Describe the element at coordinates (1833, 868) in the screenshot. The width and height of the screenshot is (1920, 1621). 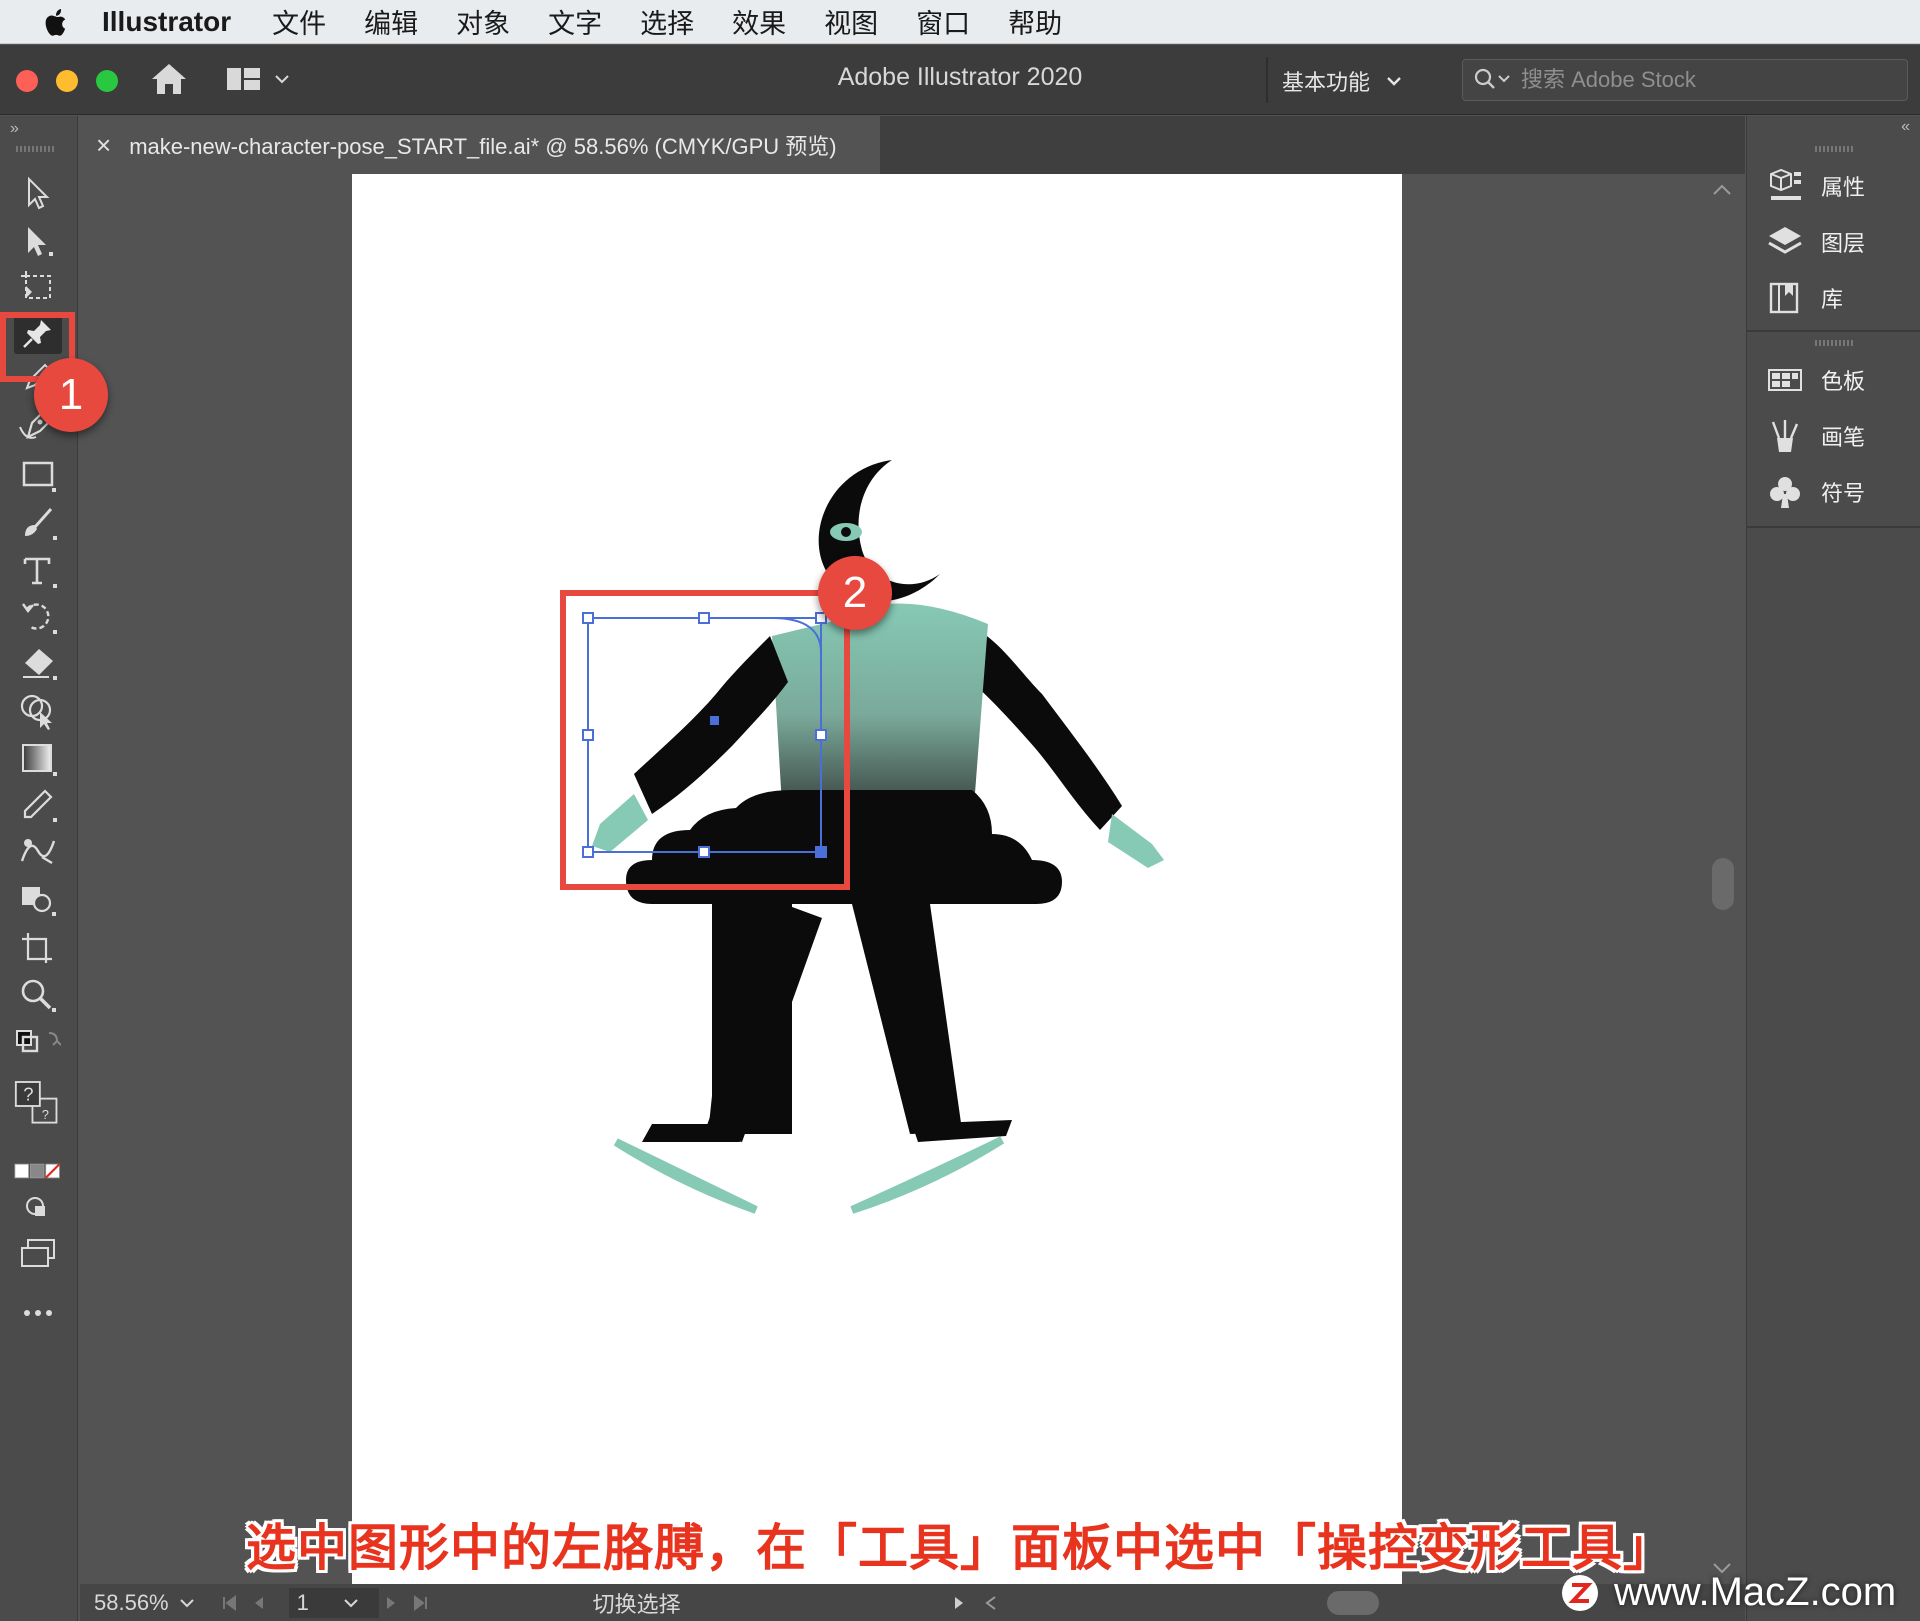
I see `right-panel-dock: « 属性 图层 库 色板 画笔 符号` at that location.